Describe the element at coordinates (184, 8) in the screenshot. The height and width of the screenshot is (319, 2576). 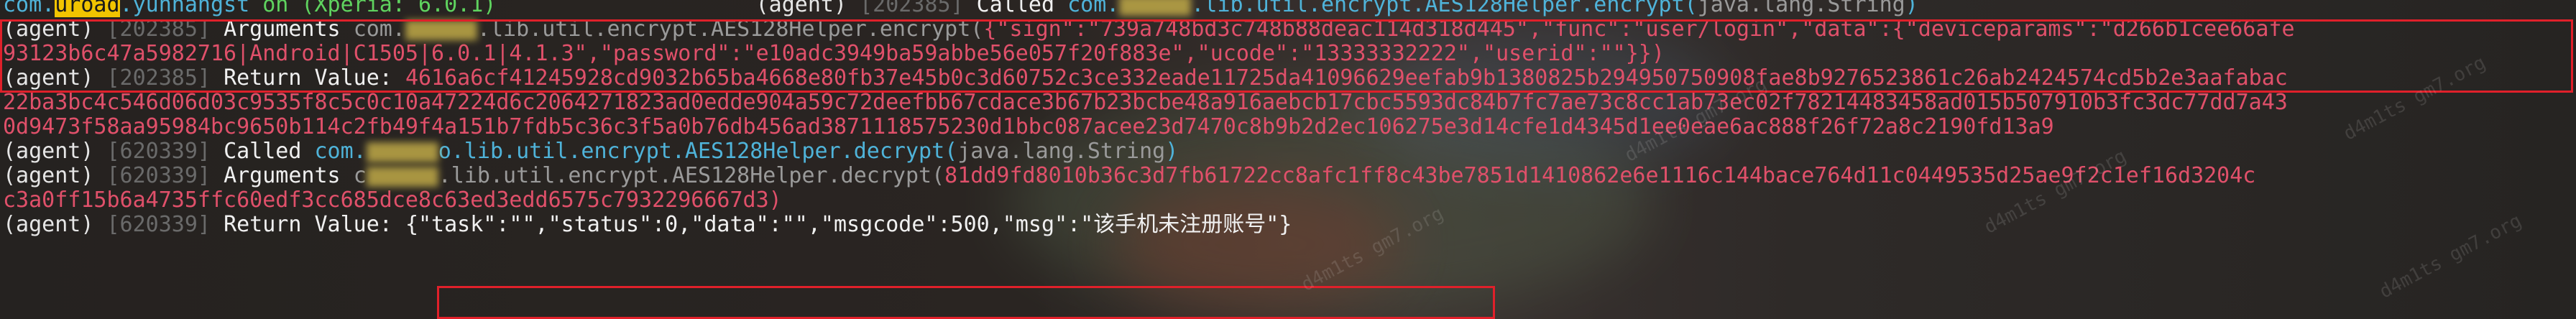
I see `app-package-suffix: .yunnangst` at that location.